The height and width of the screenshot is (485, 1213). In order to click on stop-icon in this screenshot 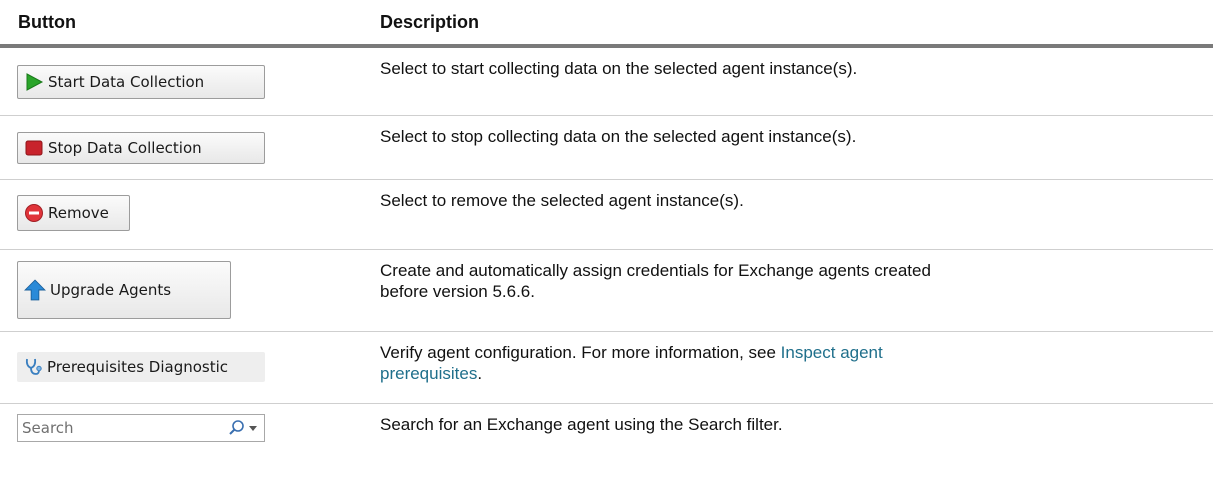, I will do `click(34, 148)`.